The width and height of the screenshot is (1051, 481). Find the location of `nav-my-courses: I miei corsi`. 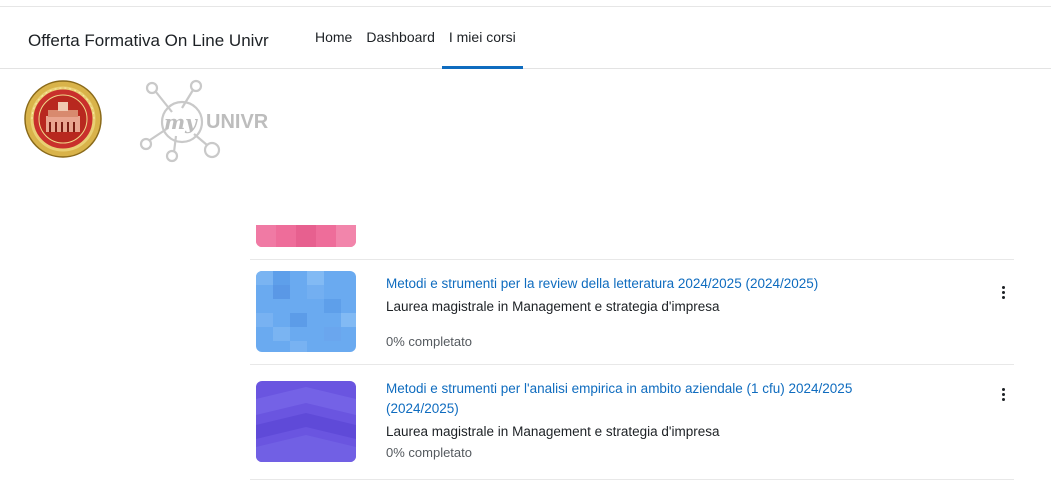

nav-my-courses: I miei corsi is located at coordinates (482, 38).